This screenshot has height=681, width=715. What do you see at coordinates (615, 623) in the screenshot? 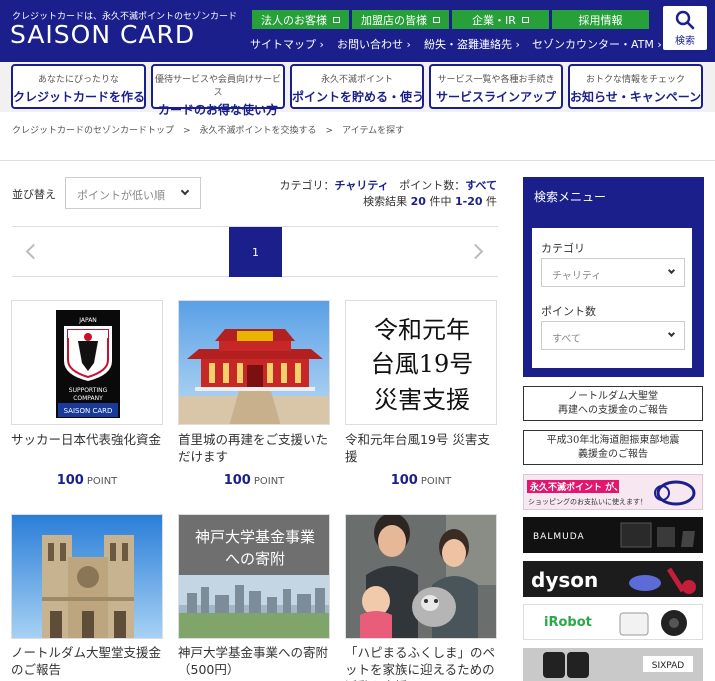
I see `irobot-ad-image: iRobot` at bounding box center [615, 623].